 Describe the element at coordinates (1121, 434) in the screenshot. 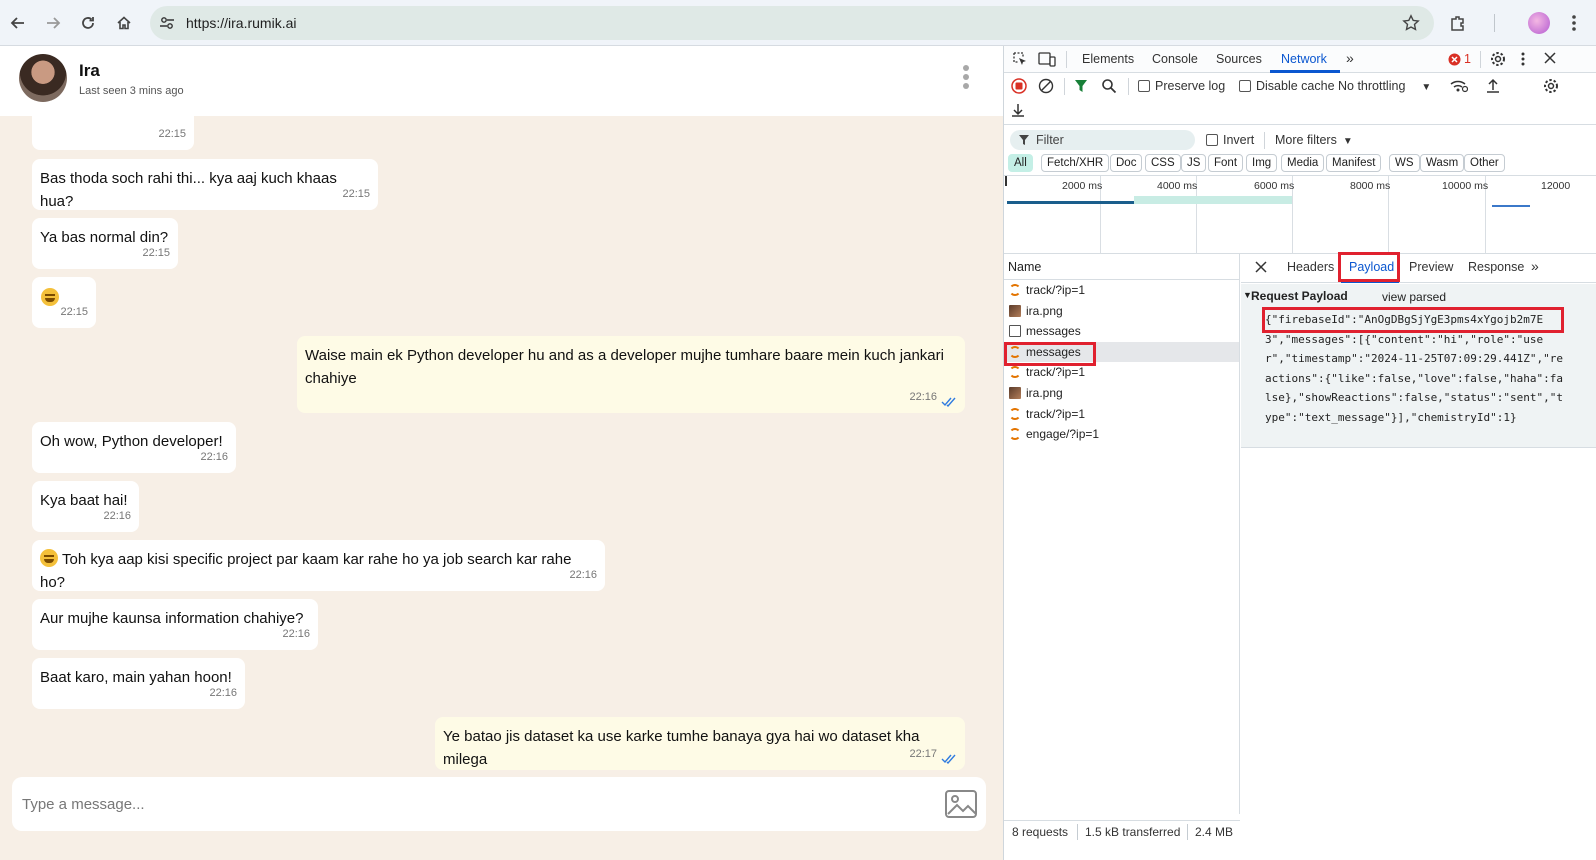

I see `request-row: engage/?ip=1` at that location.